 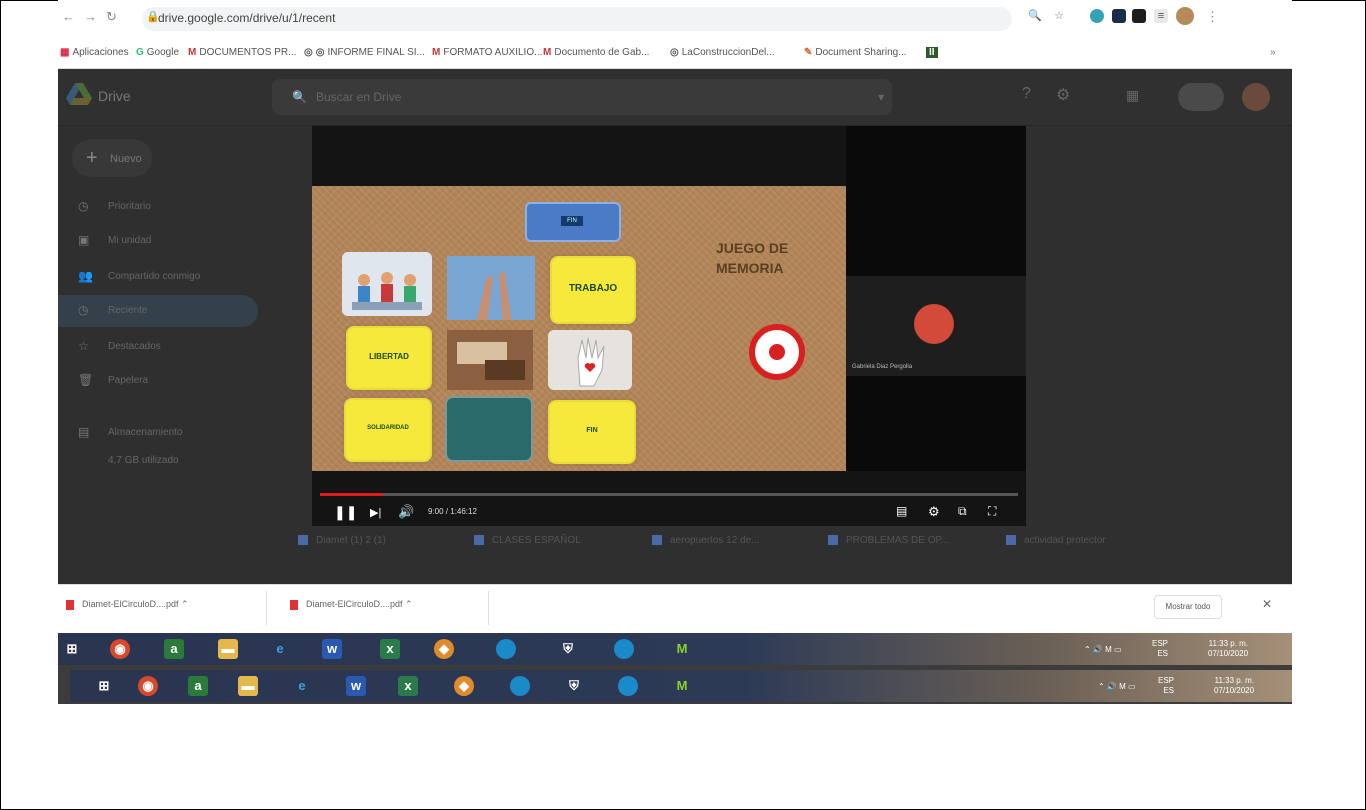 What do you see at coordinates (1201, 97) in the screenshot?
I see `account-switcher` at bounding box center [1201, 97].